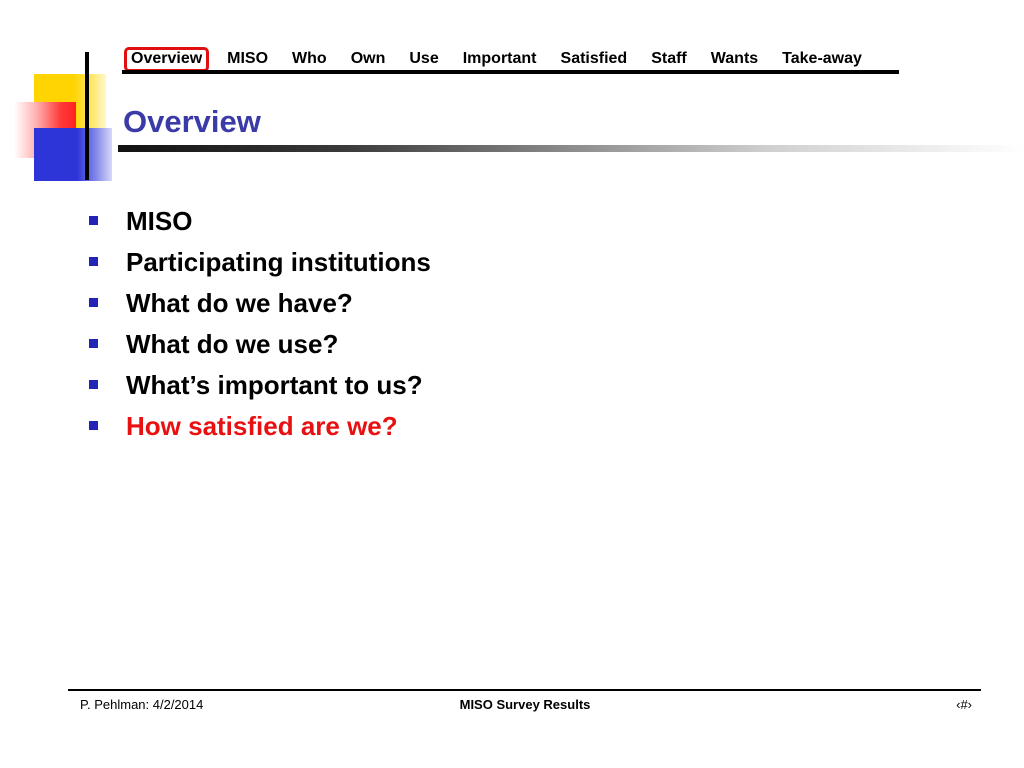  Describe the element at coordinates (594, 59) in the screenshot. I see `nav-item-satisfied: Satisfied` at that location.